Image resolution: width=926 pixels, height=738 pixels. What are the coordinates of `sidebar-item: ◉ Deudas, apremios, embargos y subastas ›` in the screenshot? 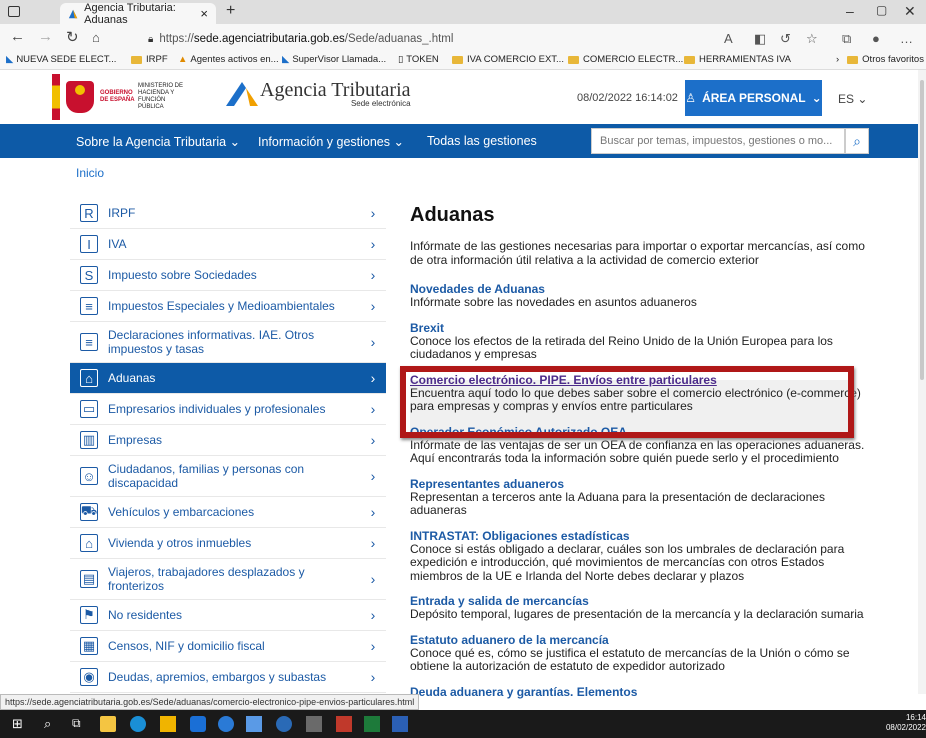 It's located at (228, 677).